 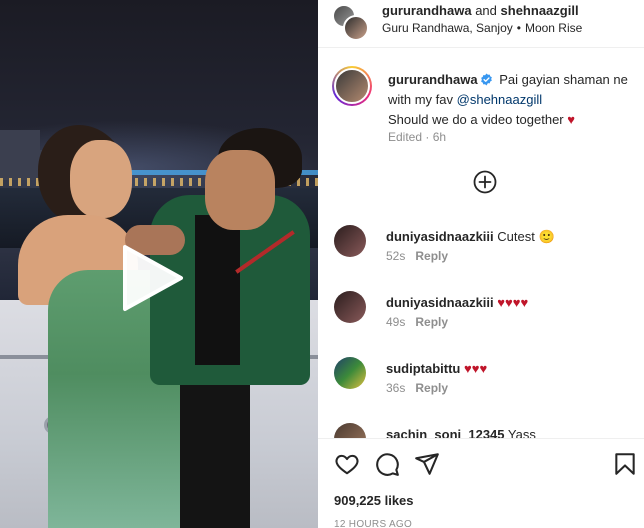 What do you see at coordinates (101, 179) in the screenshot?
I see `woman-face` at bounding box center [101, 179].